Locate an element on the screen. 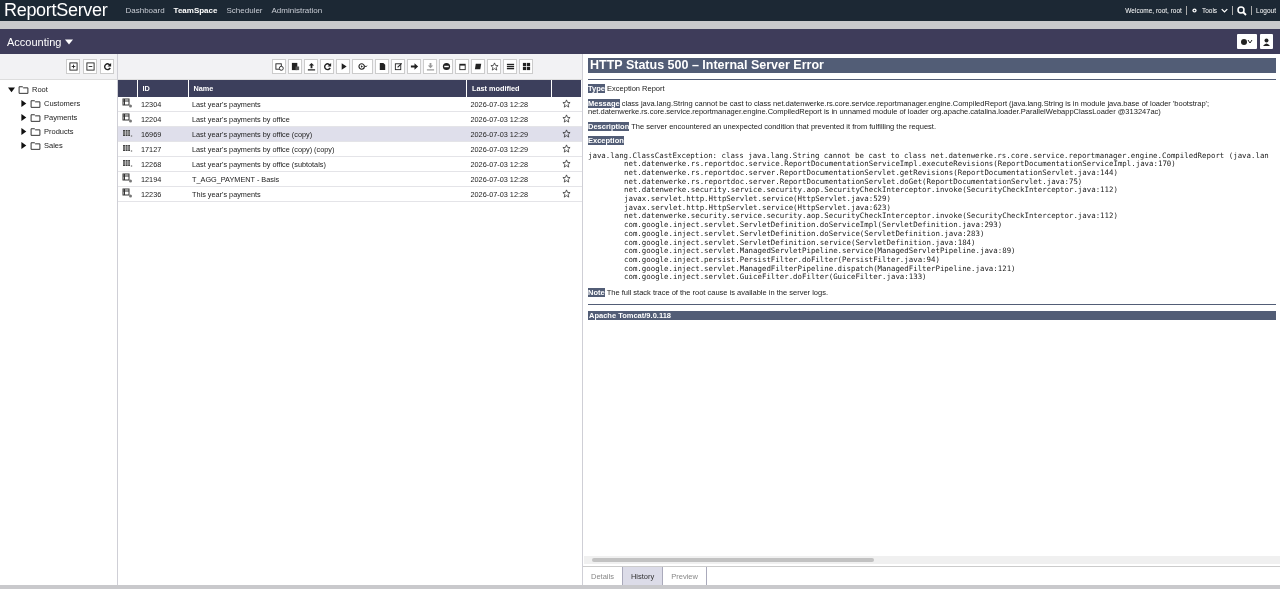 This screenshot has height=589, width=1280. nav-link: Dashboard is located at coordinates (145, 10).